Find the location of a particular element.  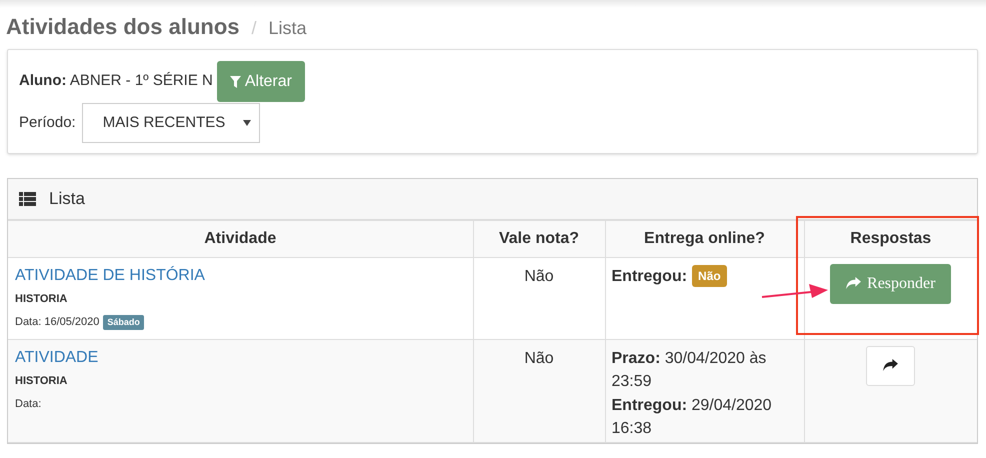

activity-link: ATIVIDADE DE HISTÓRIA is located at coordinates (110, 276).